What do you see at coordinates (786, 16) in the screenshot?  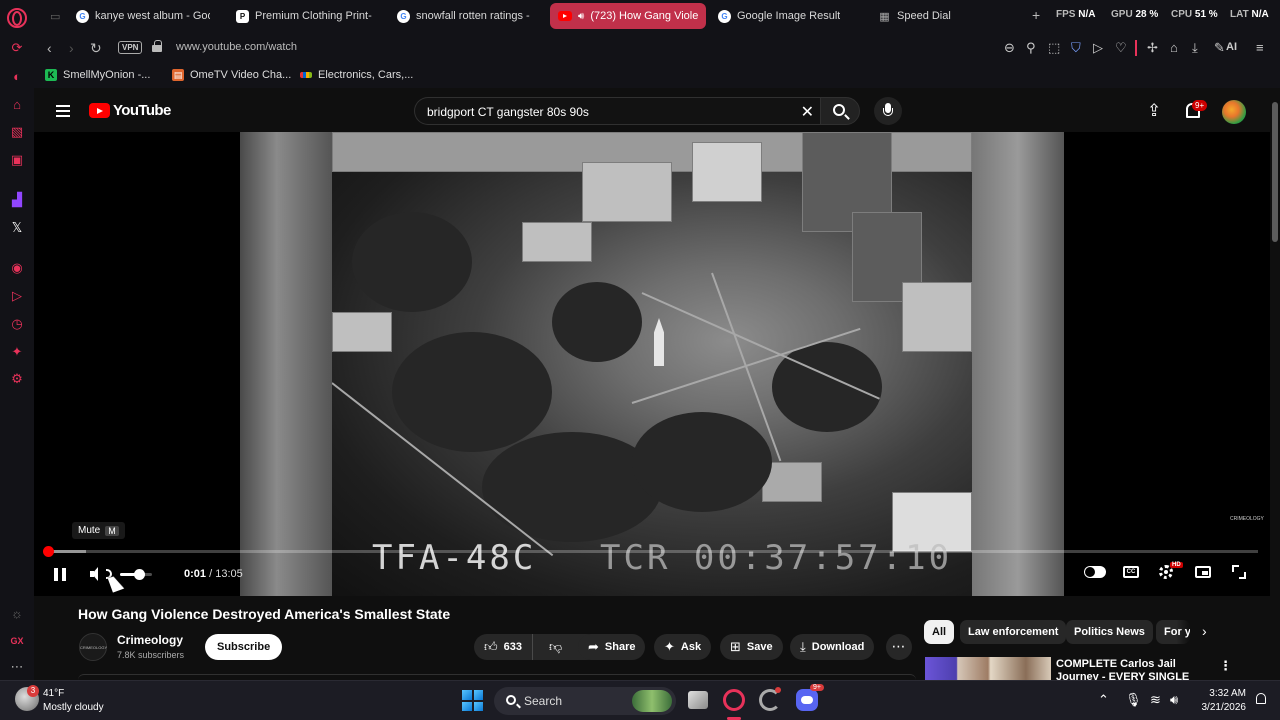 I see `tab-google-image: G Google Image Result` at bounding box center [786, 16].